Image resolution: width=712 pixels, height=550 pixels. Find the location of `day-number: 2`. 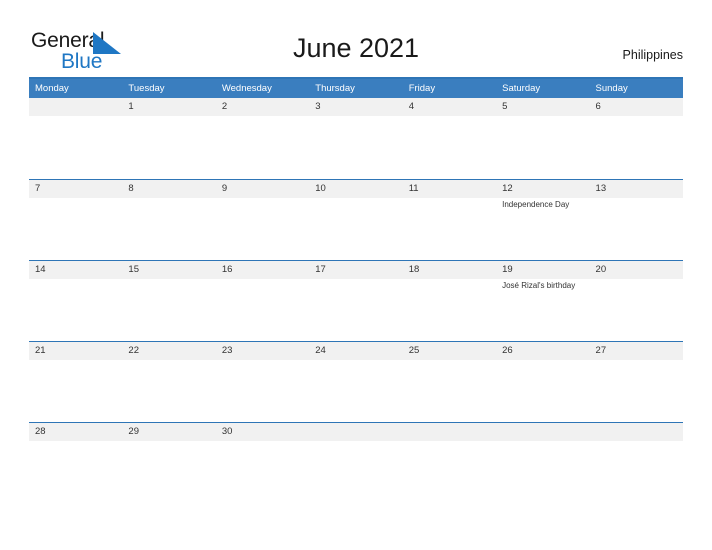

day-number: 2 is located at coordinates (224, 106).